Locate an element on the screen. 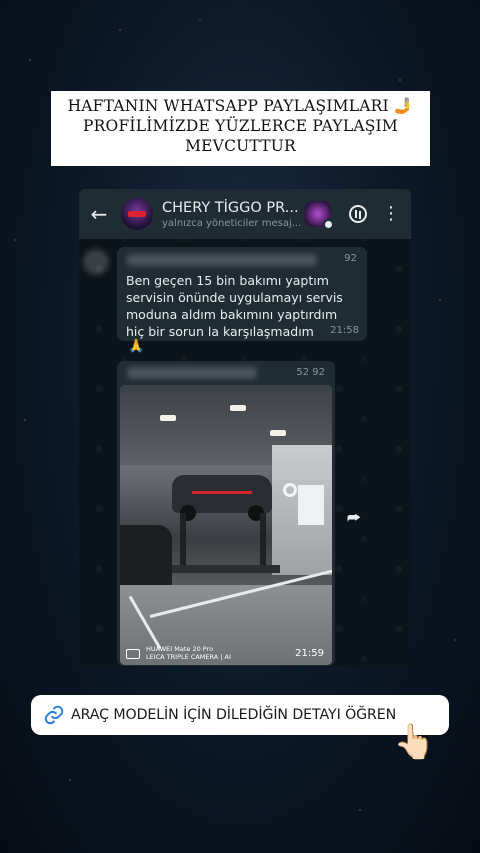  banner-line-3: MEVCUTTUR is located at coordinates (240, 146).